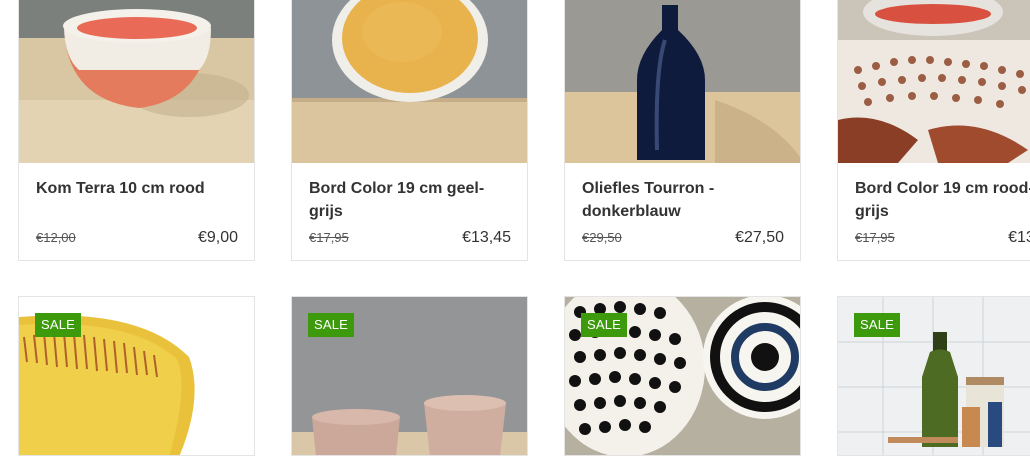  What do you see at coordinates (217, 237) in the screenshot?
I see `sale-price: €9,00` at bounding box center [217, 237].